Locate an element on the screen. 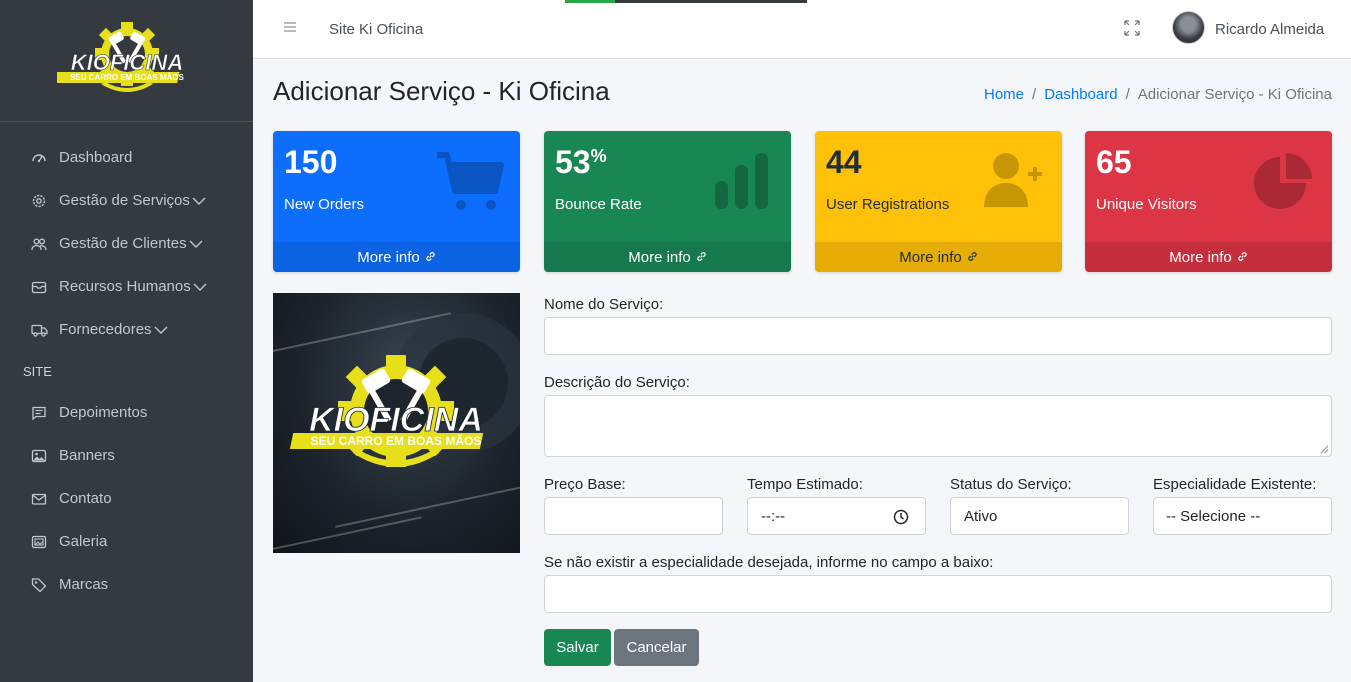  clock-icon is located at coordinates (901, 517).